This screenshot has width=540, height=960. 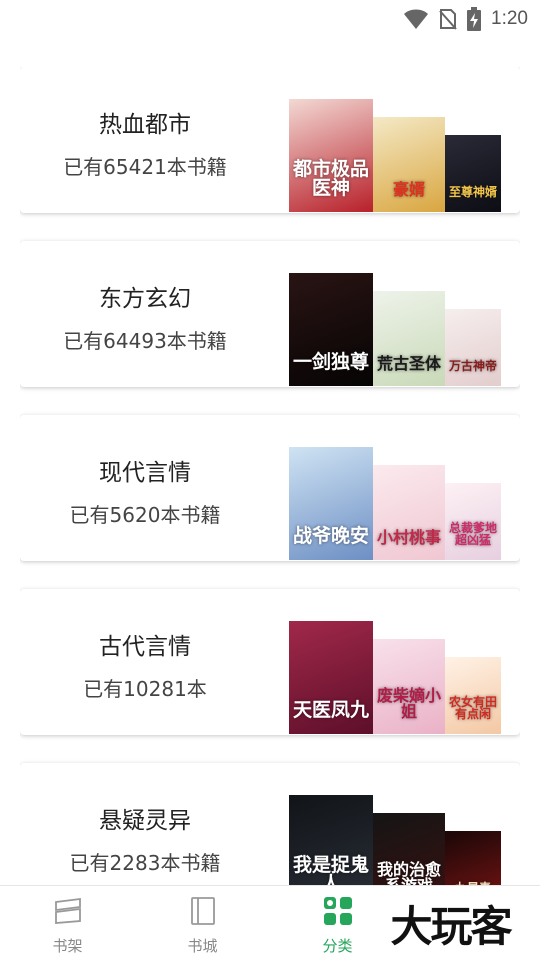 I want to click on category-title: 现代言情, so click(x=145, y=473).